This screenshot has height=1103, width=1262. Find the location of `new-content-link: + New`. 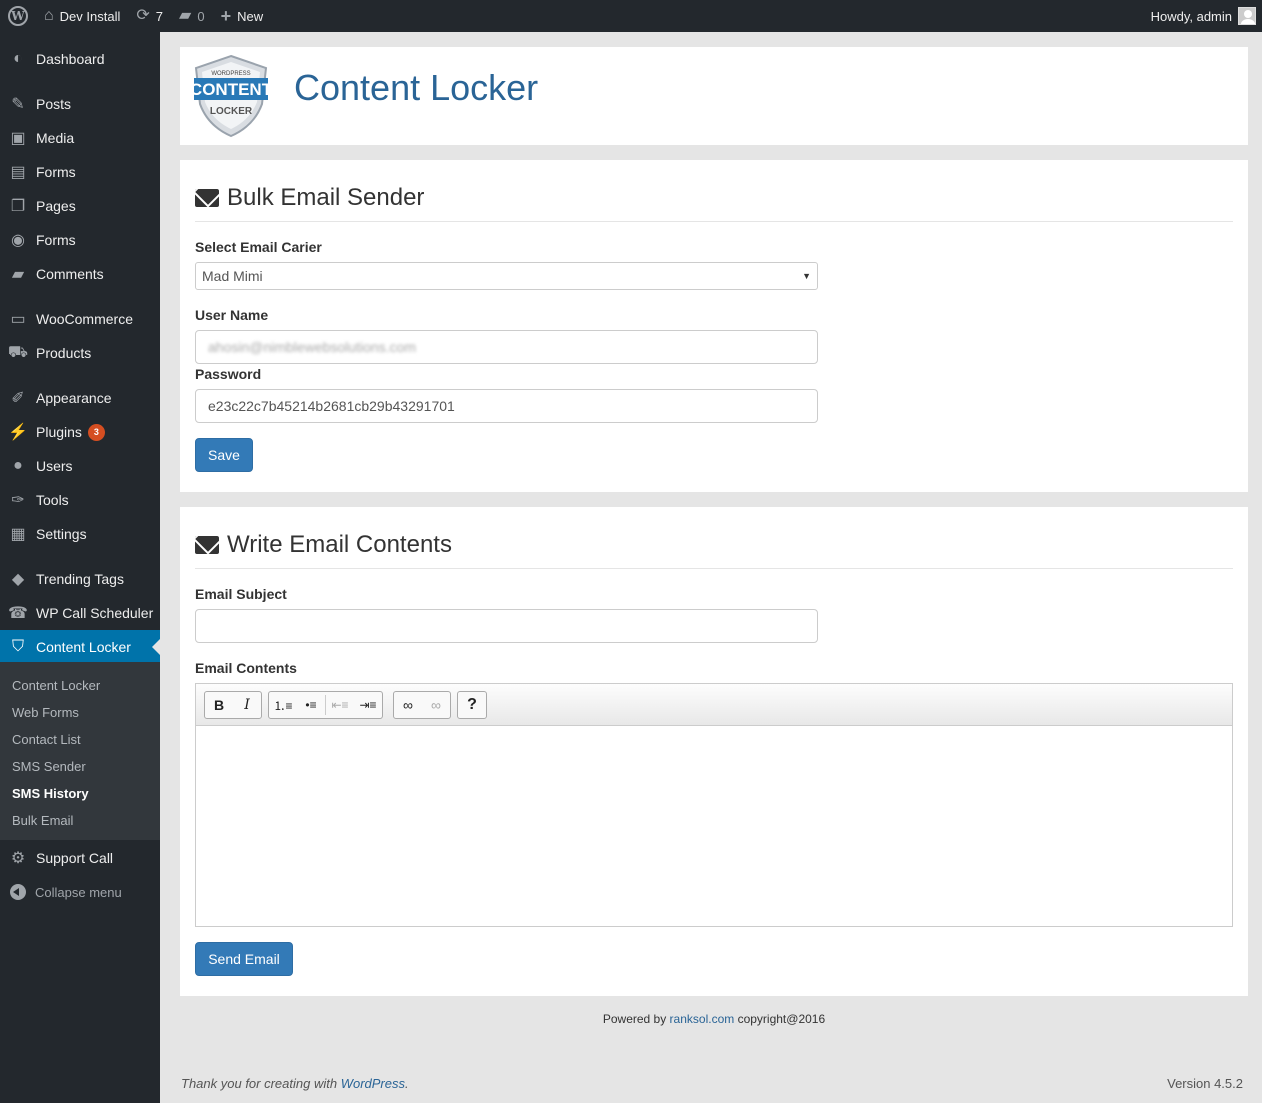

new-content-link: + New is located at coordinates (242, 16).